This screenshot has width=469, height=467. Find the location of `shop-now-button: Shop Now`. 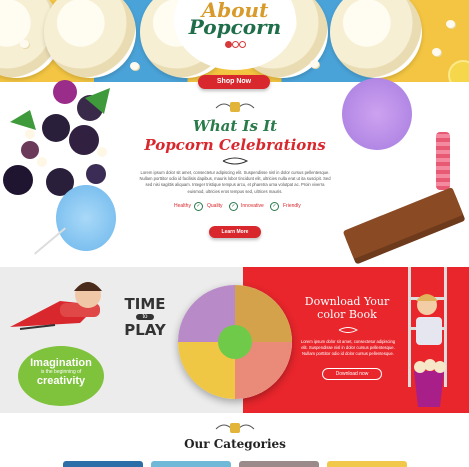

shop-now-button: Shop Now is located at coordinates (234, 82).